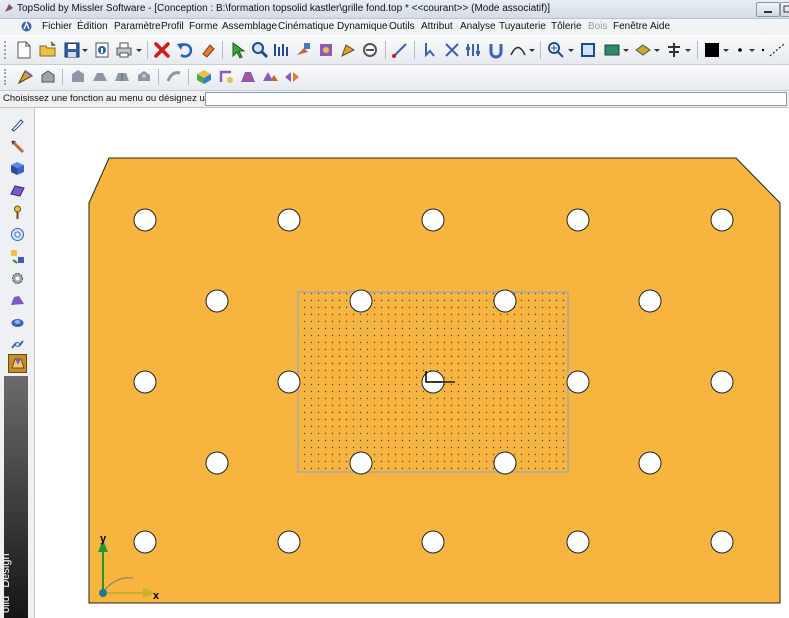 The width and height of the screenshot is (789, 618). What do you see at coordinates (144, 77) in the screenshot?
I see `boss-icon` at bounding box center [144, 77].